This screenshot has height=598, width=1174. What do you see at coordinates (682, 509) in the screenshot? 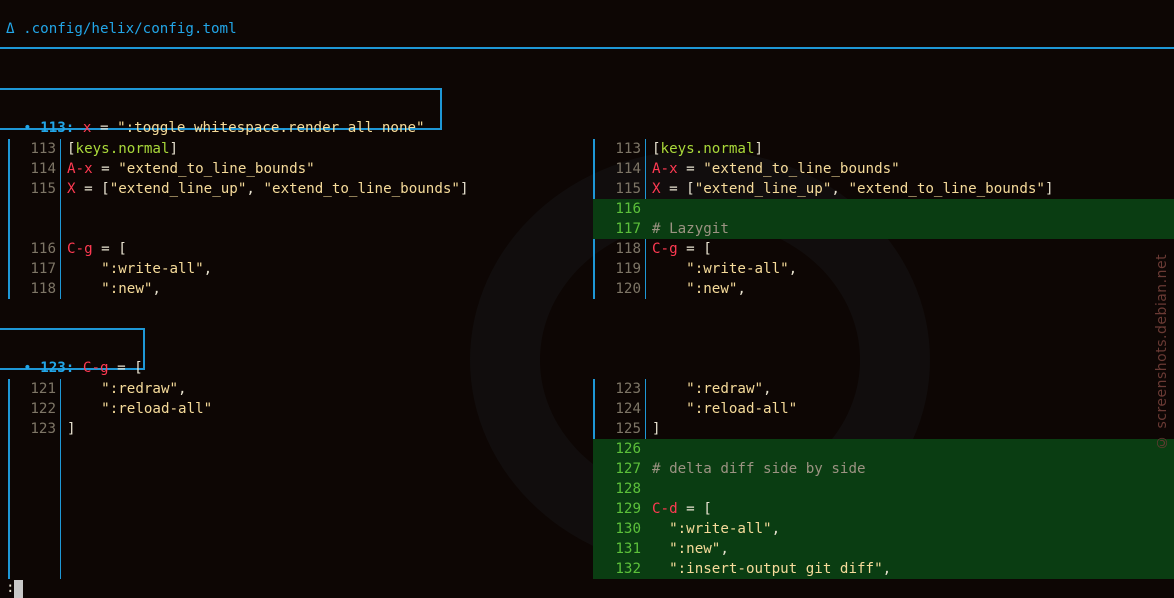
I see `line-code: C-d = [` at bounding box center [682, 509].